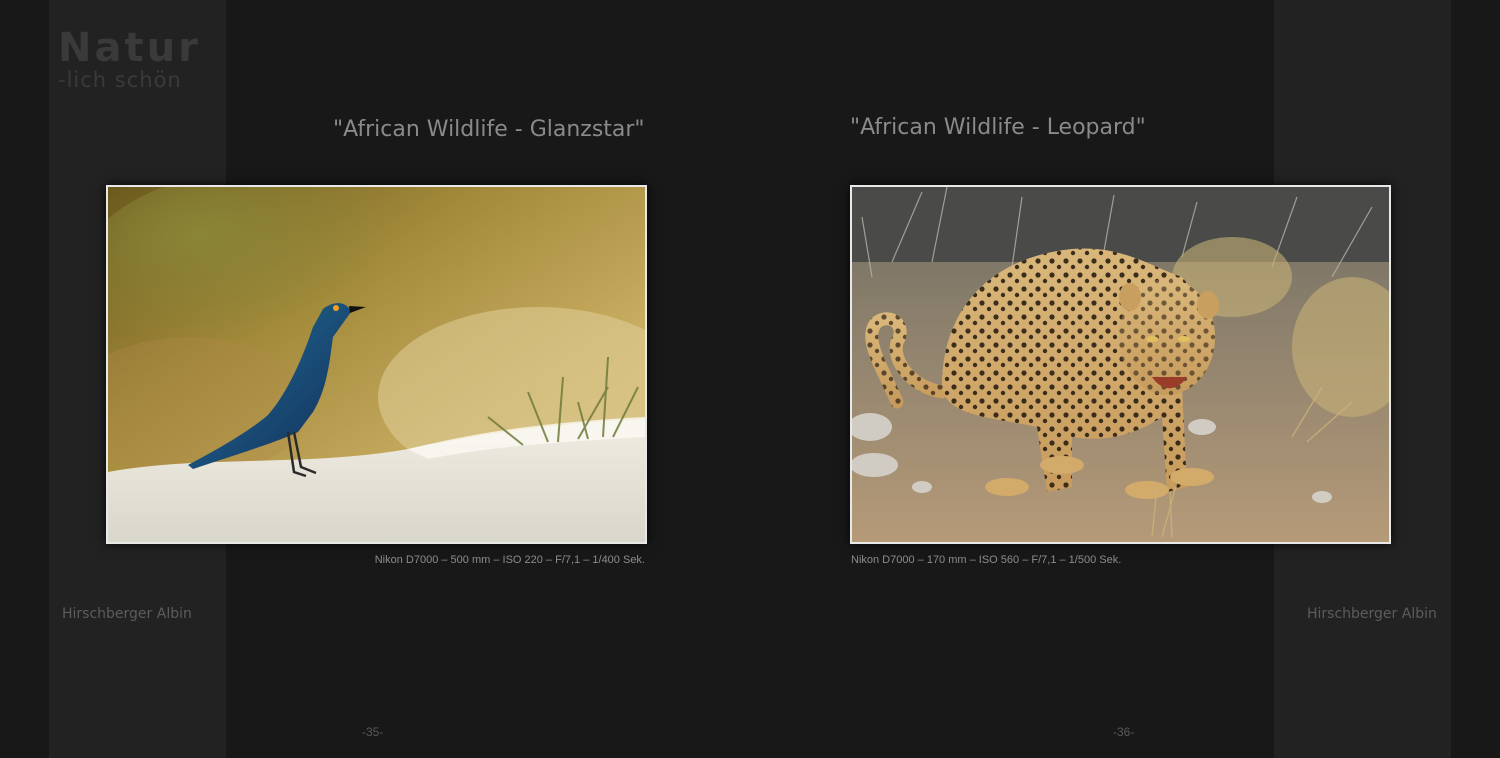 The height and width of the screenshot is (758, 1500). Describe the element at coordinates (1372, 614) in the screenshot. I see `right-author: Hirschberger Albin` at that location.